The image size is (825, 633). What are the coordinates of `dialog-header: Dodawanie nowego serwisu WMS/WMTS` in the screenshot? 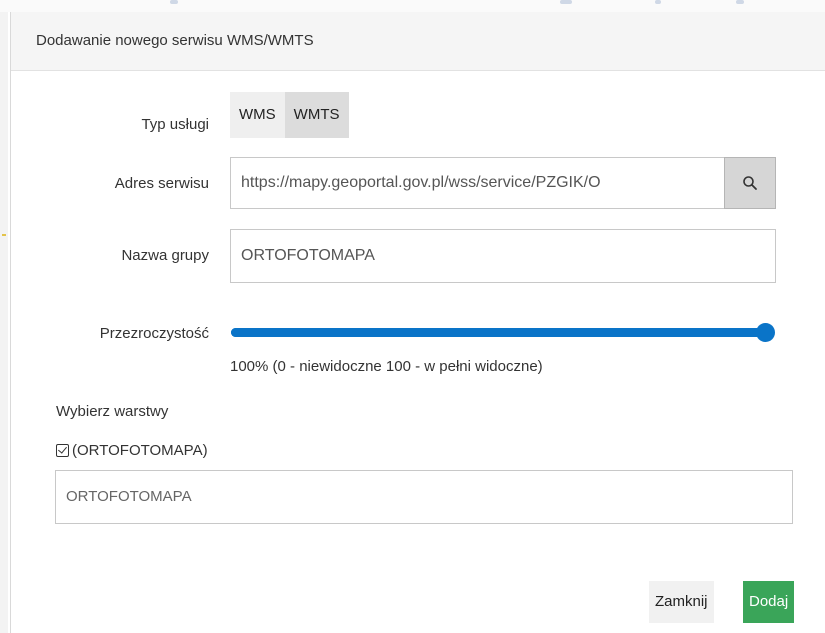 It's located at (418, 41).